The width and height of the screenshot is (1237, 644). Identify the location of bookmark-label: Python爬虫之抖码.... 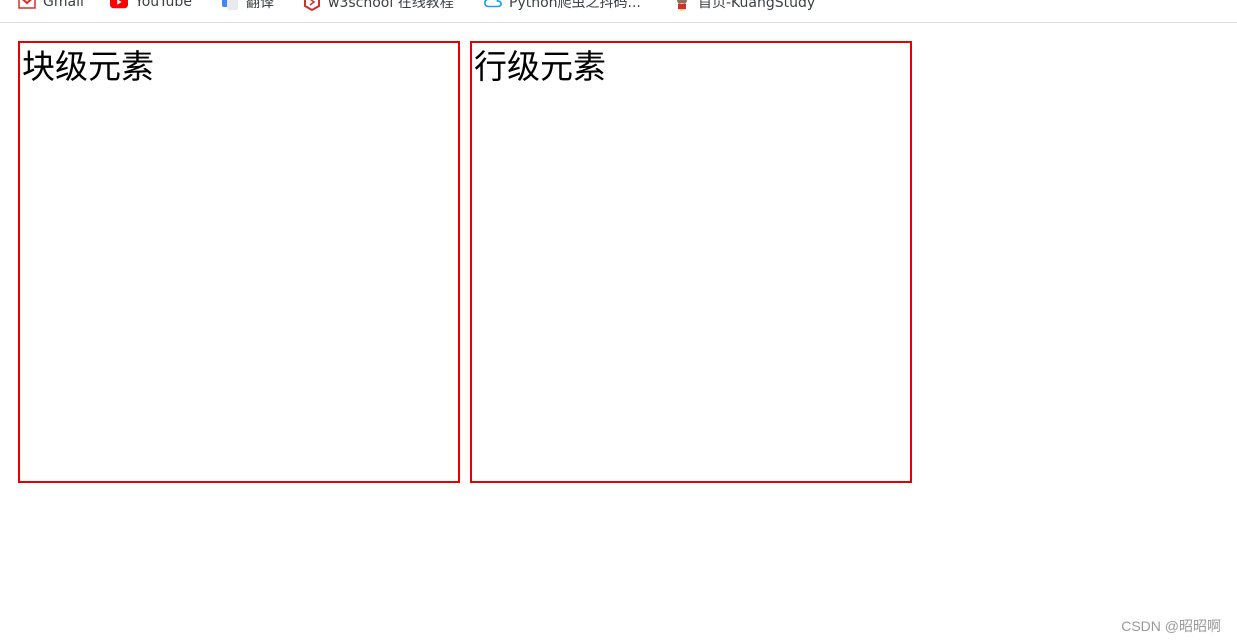
(575, 5).